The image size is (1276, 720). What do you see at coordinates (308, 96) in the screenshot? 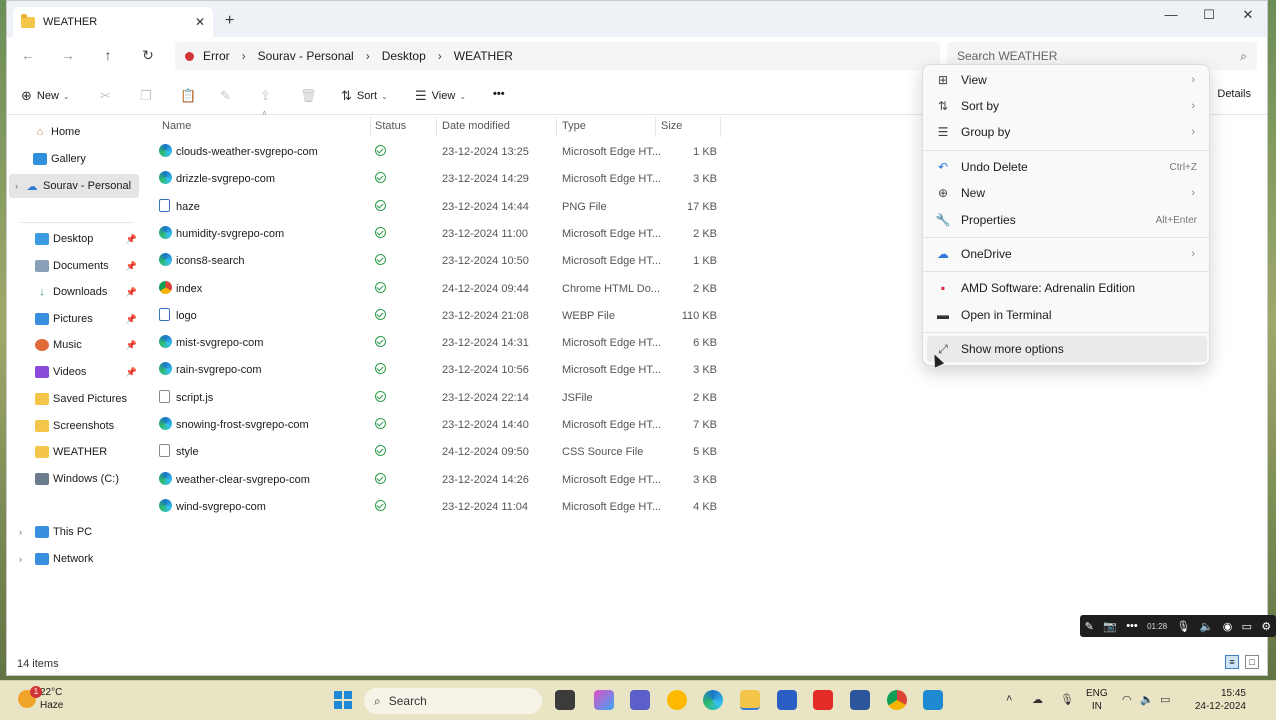
I see `delete-icon: 🗑` at bounding box center [308, 96].